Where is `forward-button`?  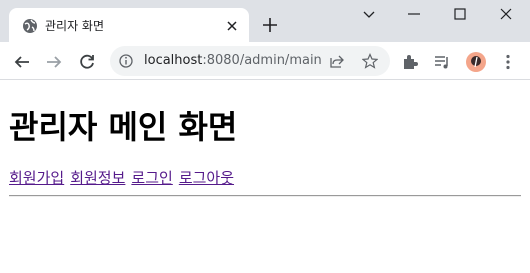
forward-button is located at coordinates (54, 62).